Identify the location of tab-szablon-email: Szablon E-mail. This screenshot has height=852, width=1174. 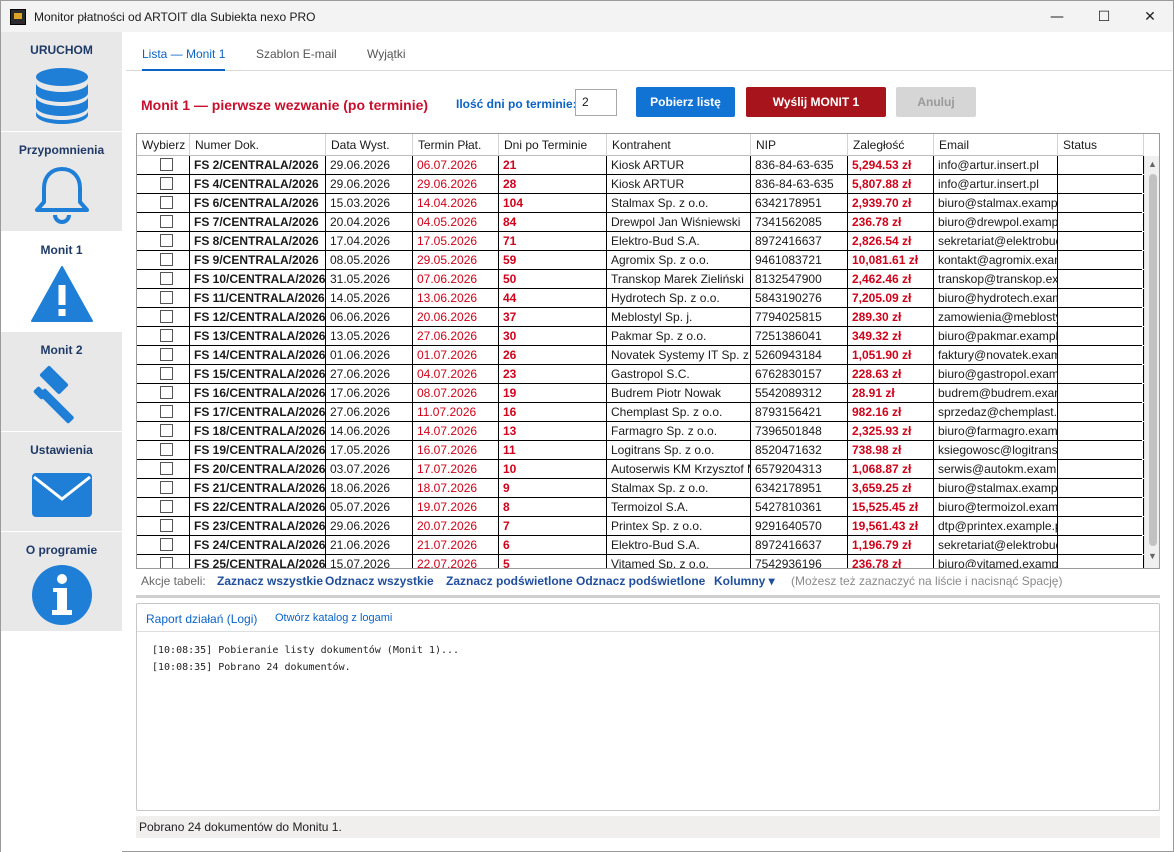
(296, 59).